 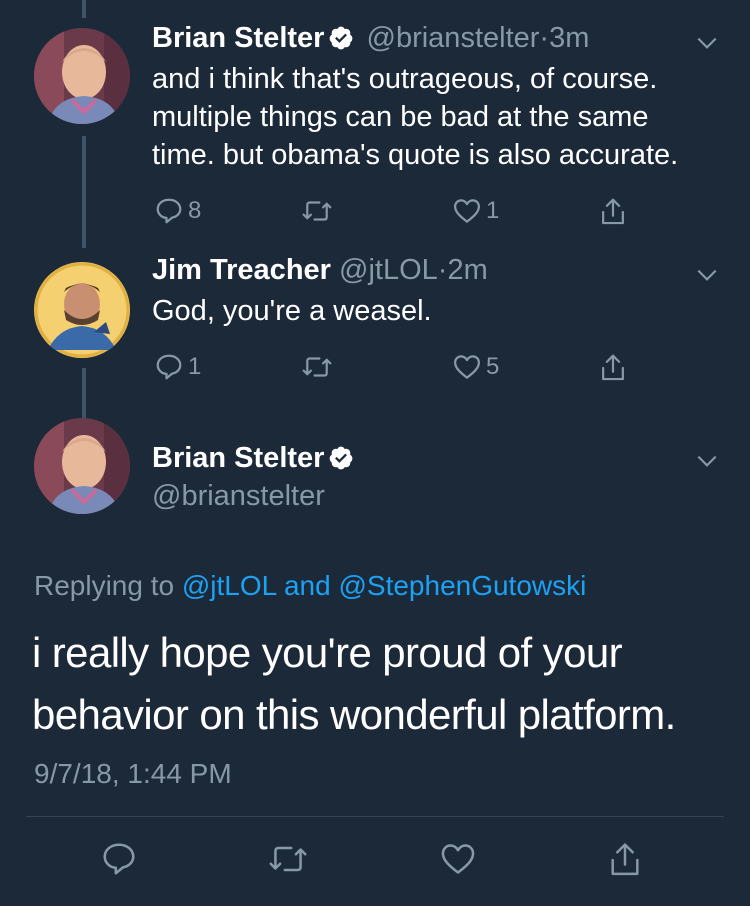 I want to click on tweet-actions: 8 1, so click(x=397, y=213).